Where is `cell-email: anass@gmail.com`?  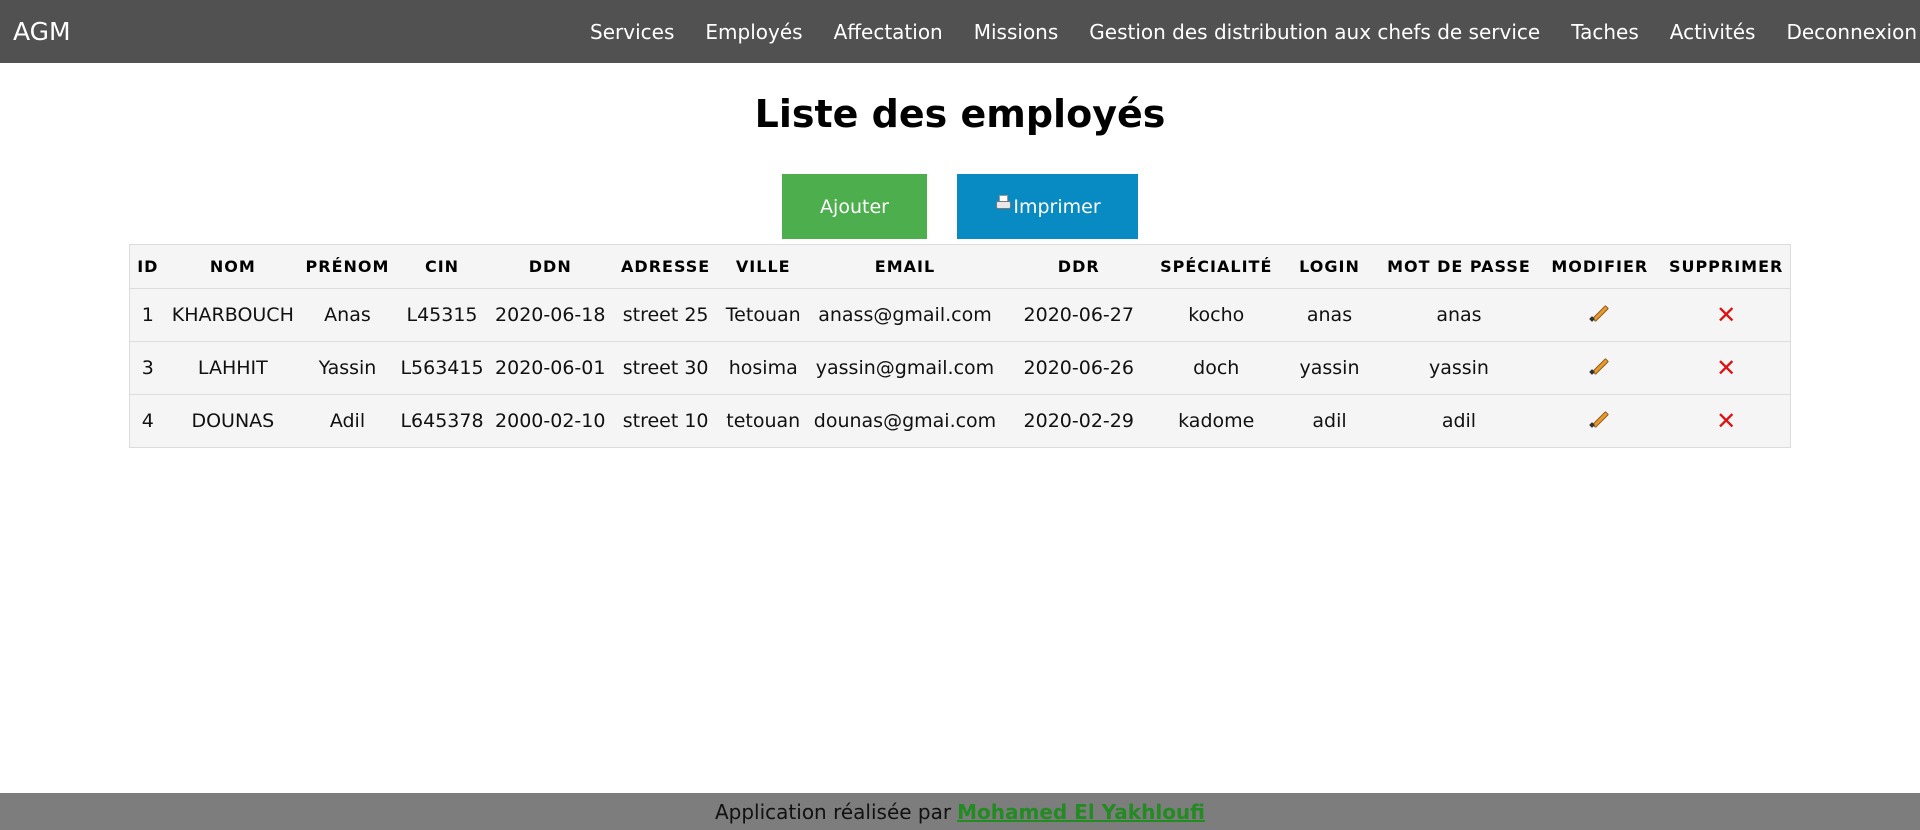 cell-email: anass@gmail.com is located at coordinates (905, 315).